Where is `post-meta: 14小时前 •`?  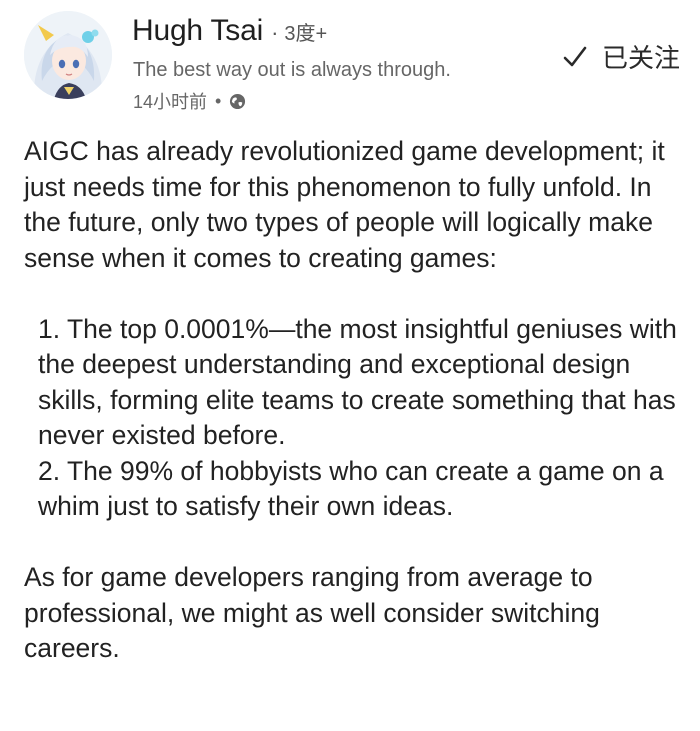 post-meta: 14小时前 • is located at coordinates (189, 101).